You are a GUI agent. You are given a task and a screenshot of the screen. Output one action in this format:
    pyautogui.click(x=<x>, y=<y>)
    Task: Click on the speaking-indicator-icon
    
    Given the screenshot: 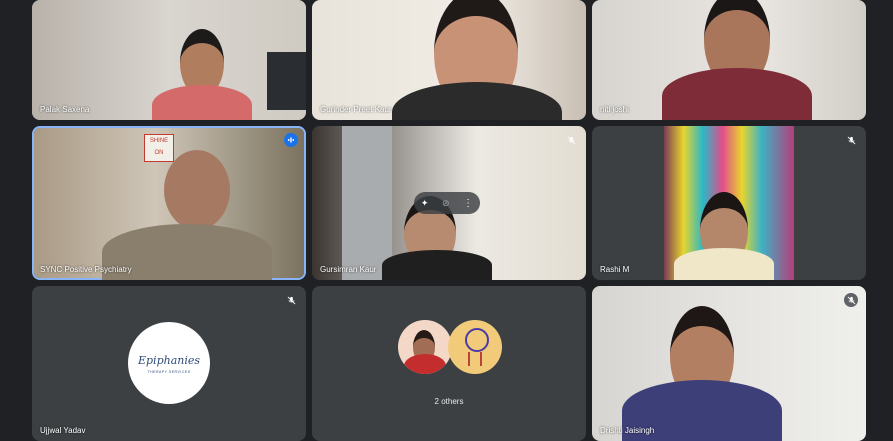 What is the action you would take?
    pyautogui.click(x=291, y=140)
    